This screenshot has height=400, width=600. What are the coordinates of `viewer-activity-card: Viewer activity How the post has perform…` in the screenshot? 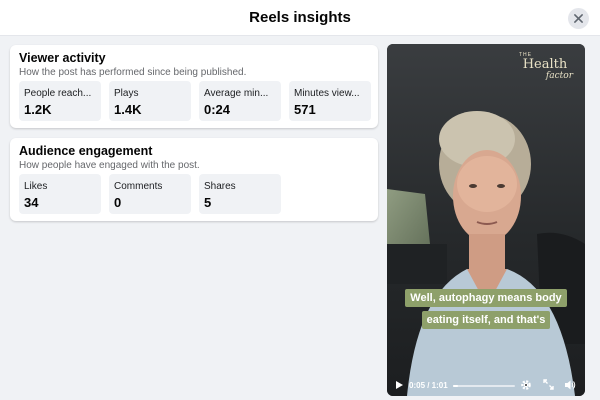 It's located at (194, 86).